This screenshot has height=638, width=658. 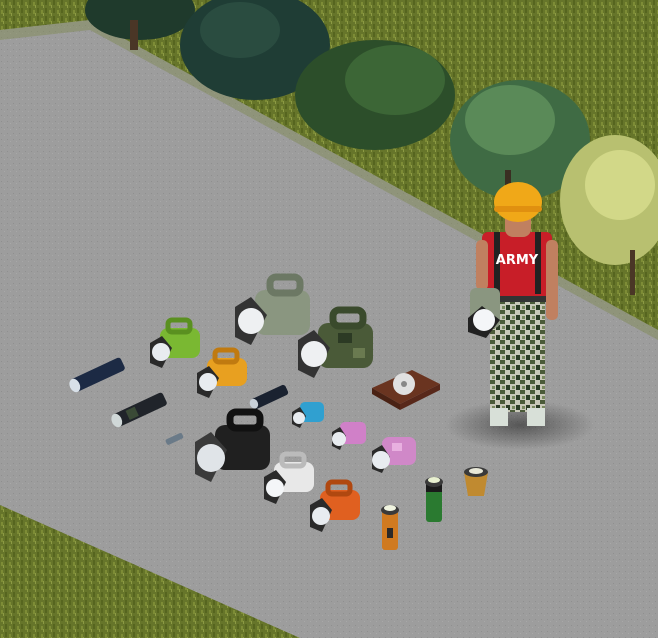 What do you see at coordinates (518, 202) in the screenshot?
I see `hard-hat` at bounding box center [518, 202].